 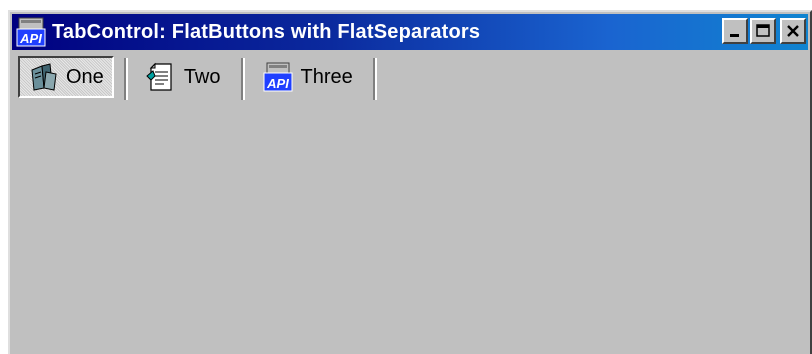 I want to click on tab-one: One, so click(x=66, y=77).